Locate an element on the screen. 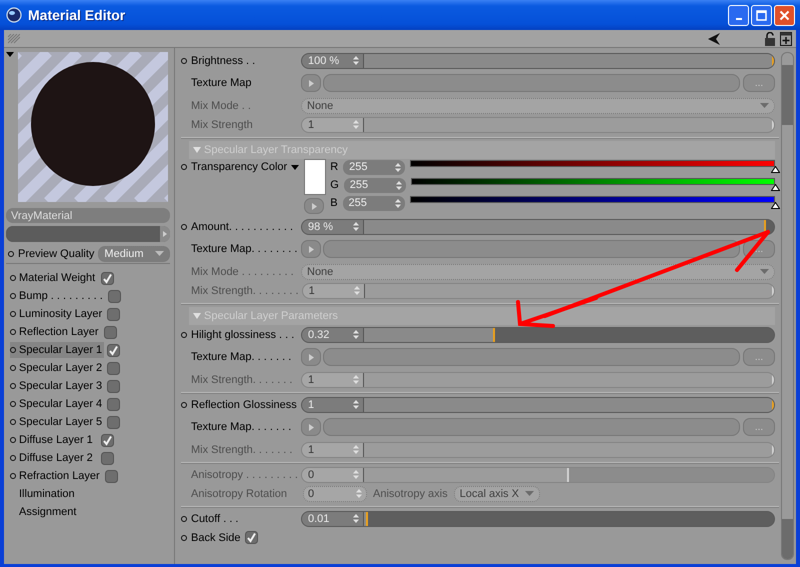 The height and width of the screenshot is (567, 800). color-swatch is located at coordinates (315, 177).